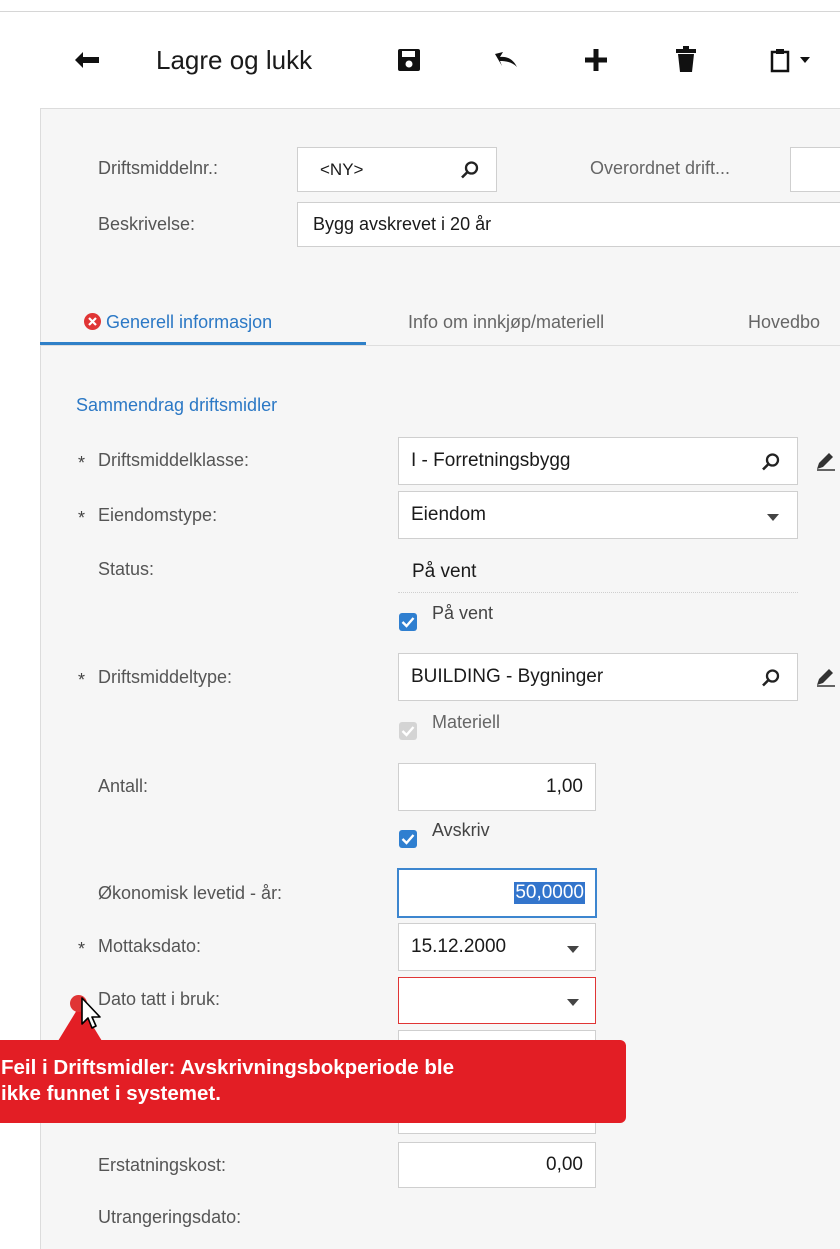 The height and width of the screenshot is (1249, 840). Describe the element at coordinates (461, 830) in the screenshot. I see `depreciate-label: Avskriv` at that location.